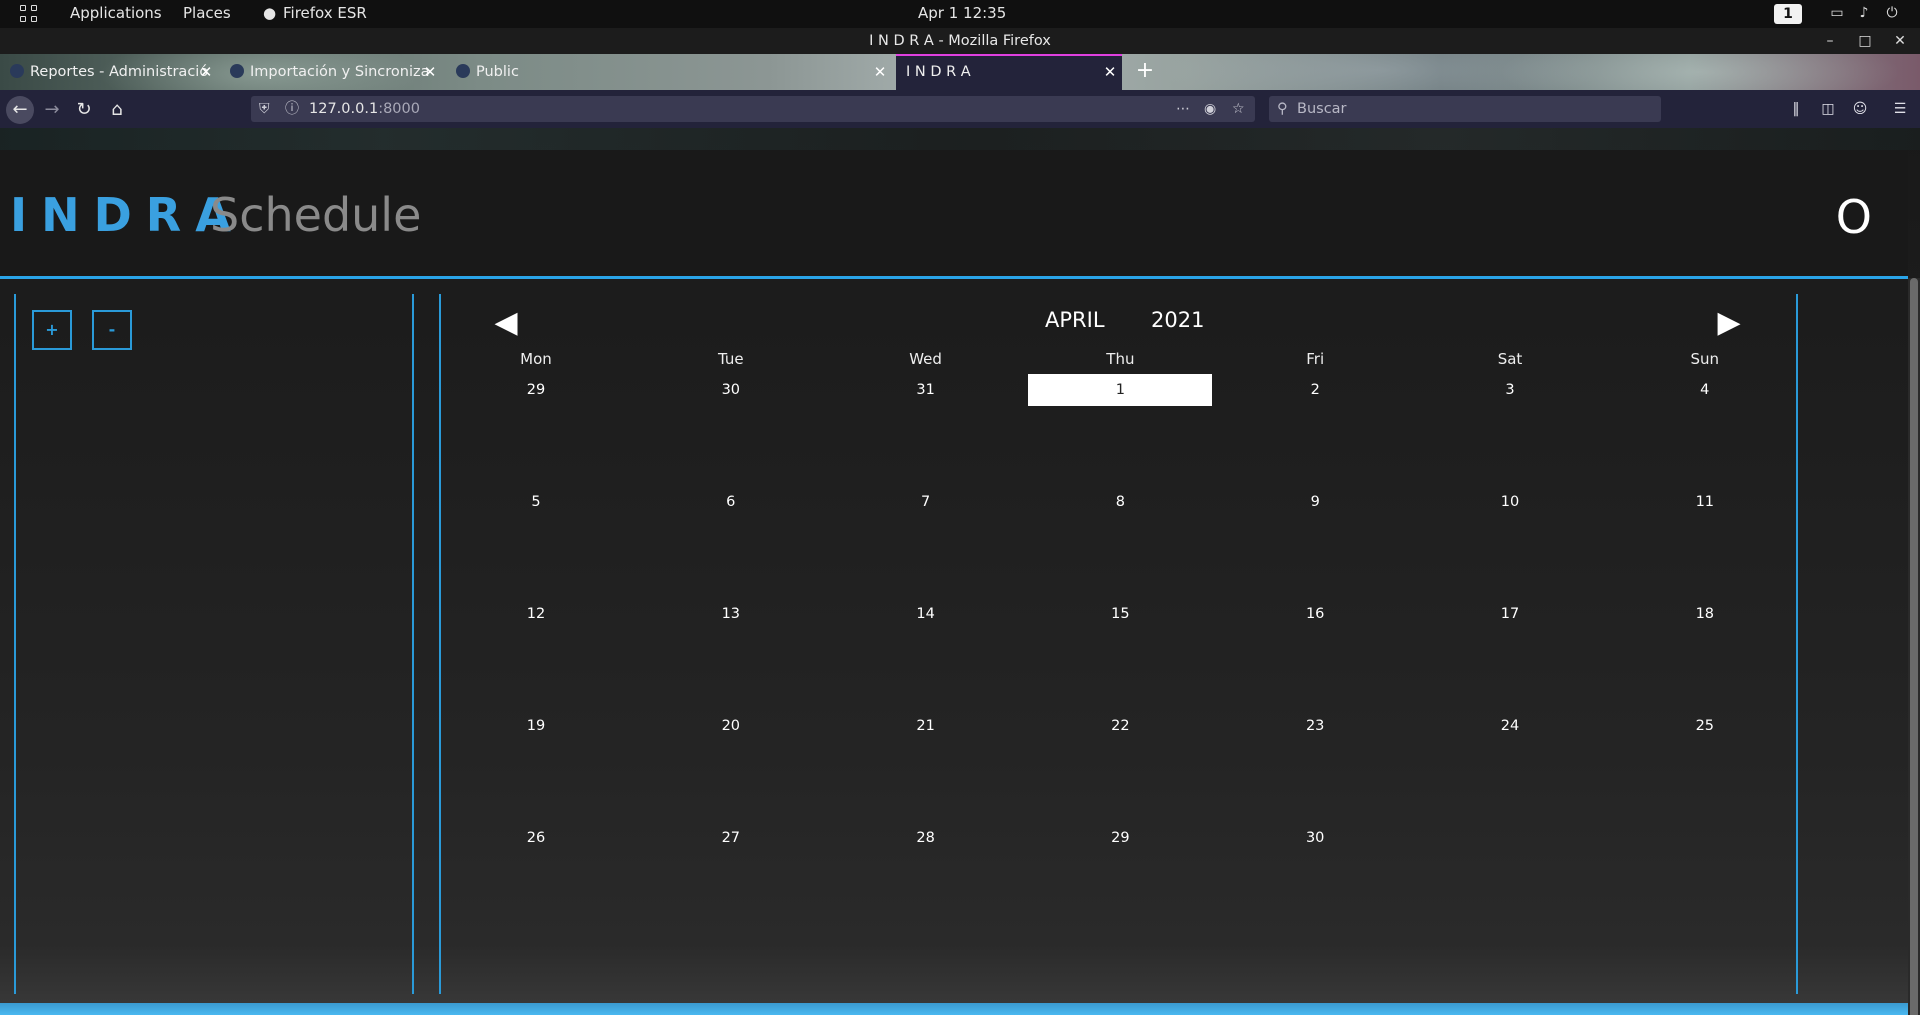 This screenshot has width=1920, height=1015. I want to click on page-title: Schedule, so click(316, 215).